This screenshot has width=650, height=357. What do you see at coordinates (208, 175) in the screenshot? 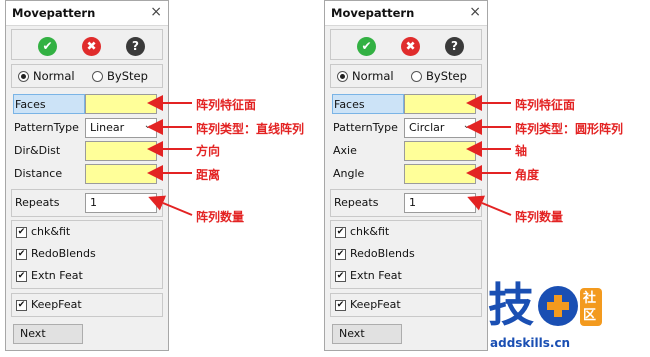
I see `annotation-dist-left: 距离` at bounding box center [208, 175].